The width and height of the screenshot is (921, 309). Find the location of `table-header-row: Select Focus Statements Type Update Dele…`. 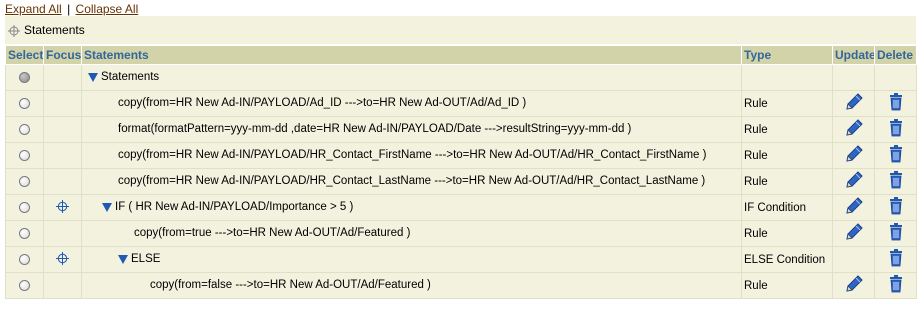

table-header-row: Select Focus Statements Type Update Dele… is located at coordinates (461, 55).